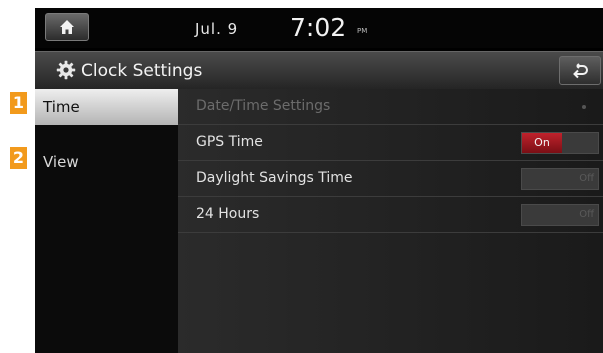  What do you see at coordinates (319, 70) in the screenshot?
I see `title-bar: Clock Settings` at bounding box center [319, 70].